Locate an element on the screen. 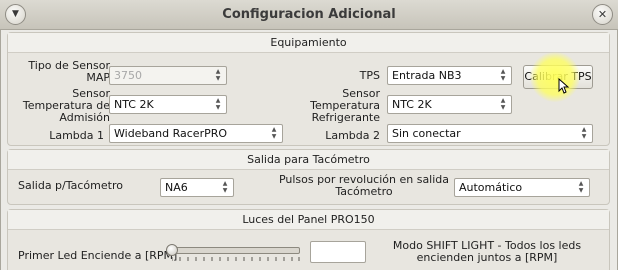 Image resolution: width=618 pixels, height=270 pixels. window-title: Configuracion Adicional is located at coordinates (309, 14).